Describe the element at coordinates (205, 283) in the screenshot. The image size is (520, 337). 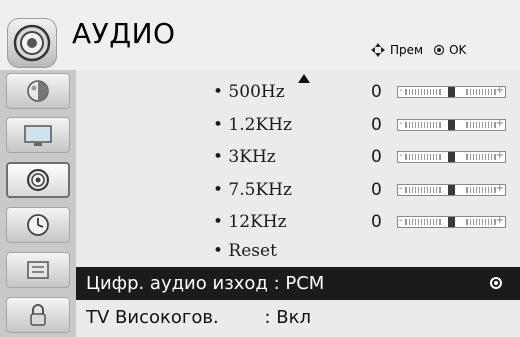
I see `option-label: Цифр. аудио изход : PCM` at that location.